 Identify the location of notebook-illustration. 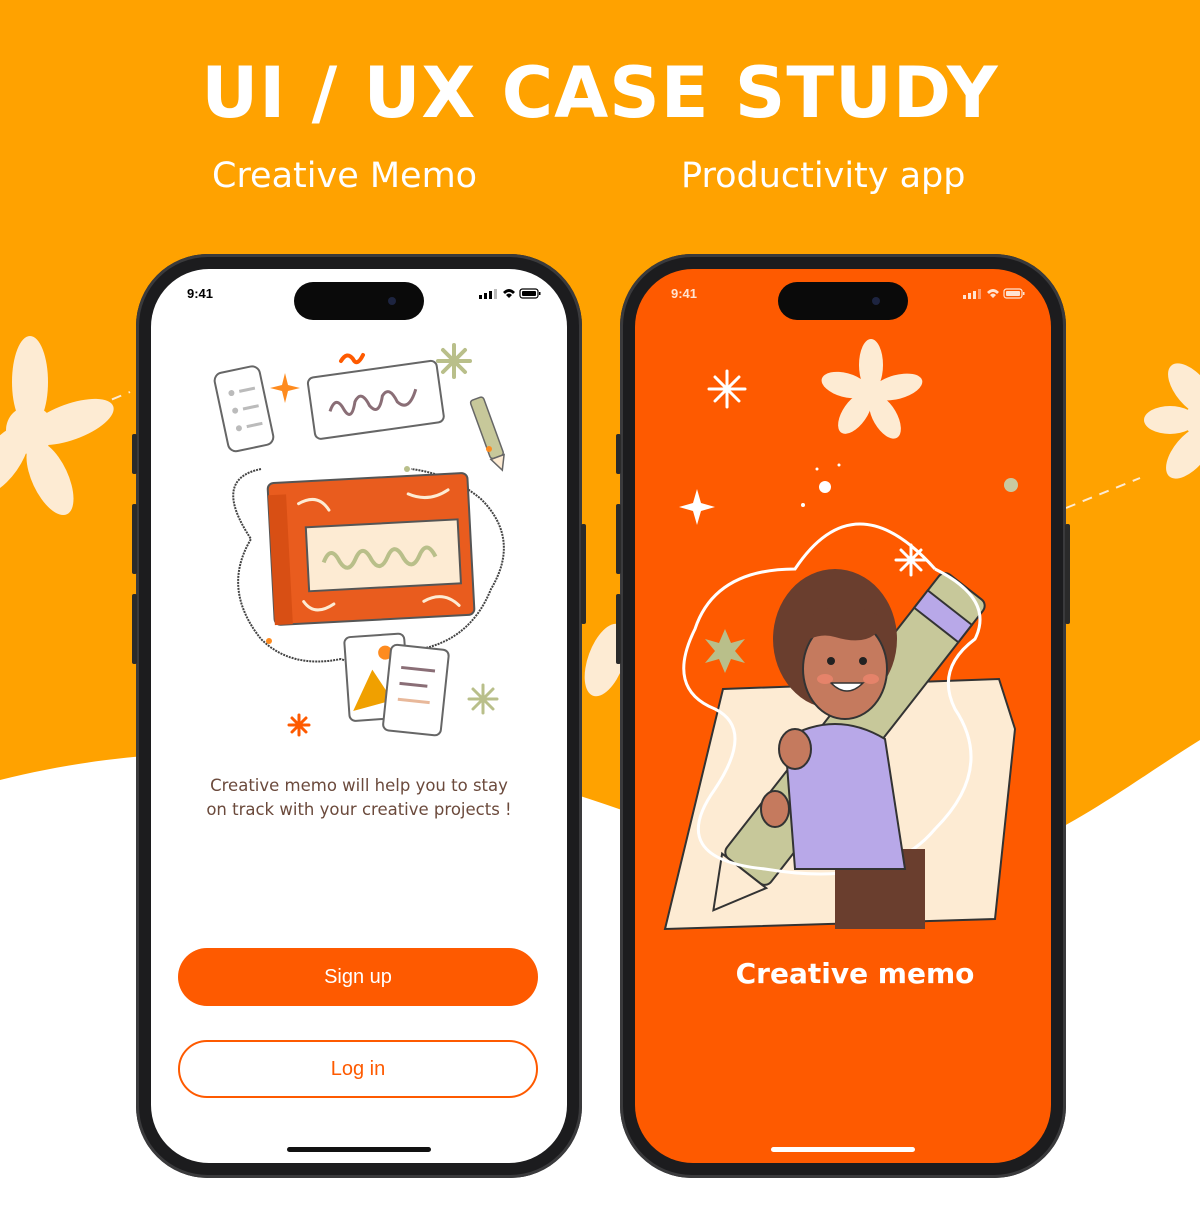
(359, 540).